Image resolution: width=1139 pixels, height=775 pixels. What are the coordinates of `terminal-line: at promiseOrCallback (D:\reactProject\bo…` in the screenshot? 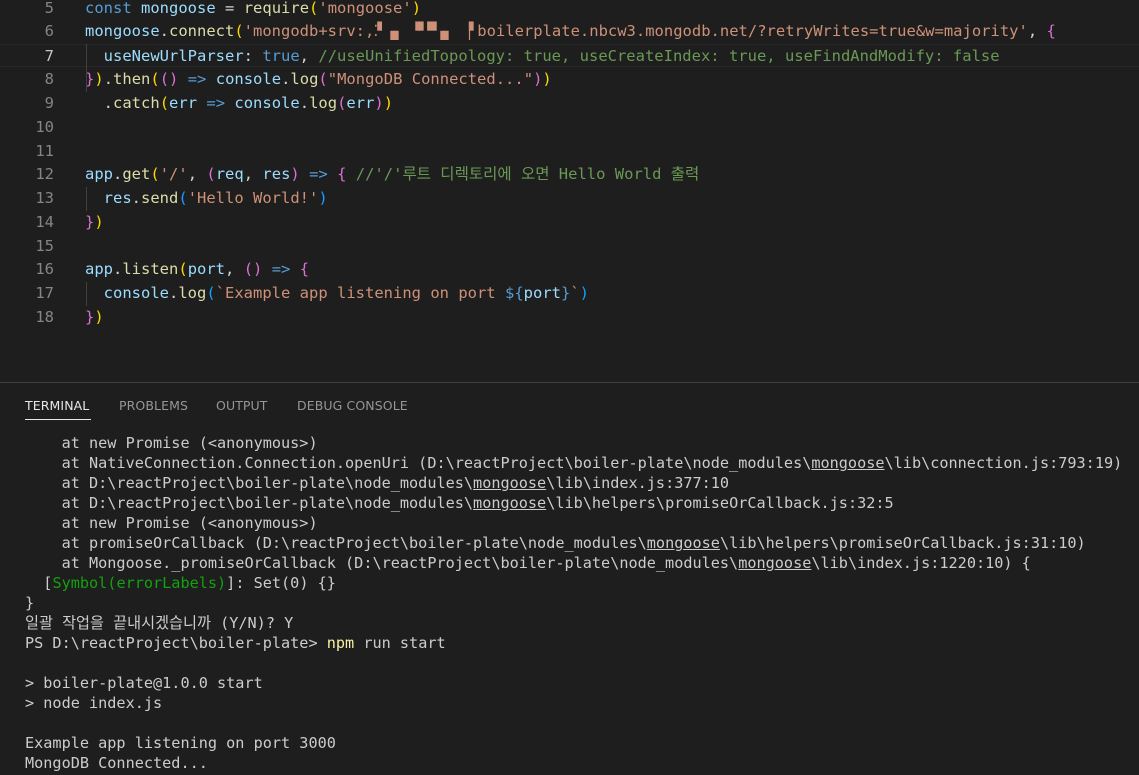 It's located at (555, 543).